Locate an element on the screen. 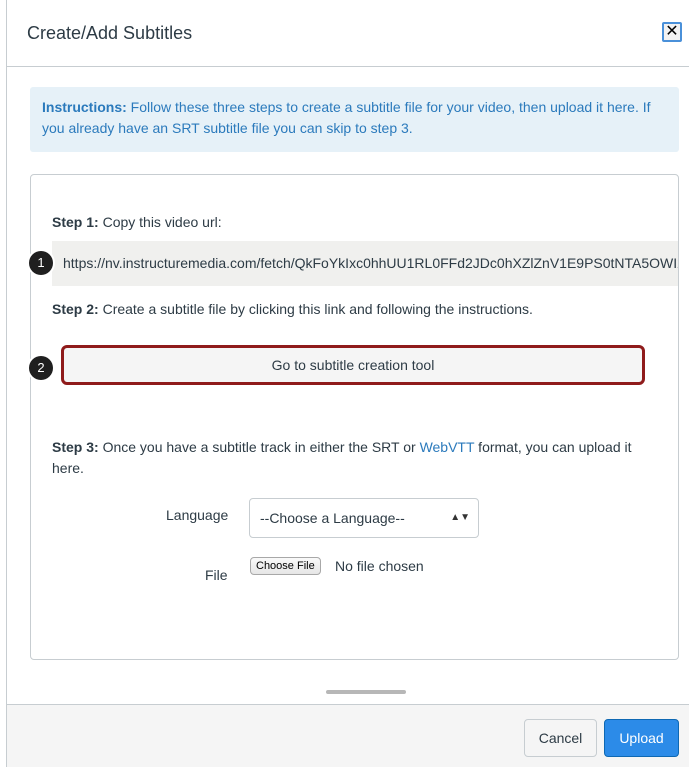  close-button: ✕ is located at coordinates (672, 32).